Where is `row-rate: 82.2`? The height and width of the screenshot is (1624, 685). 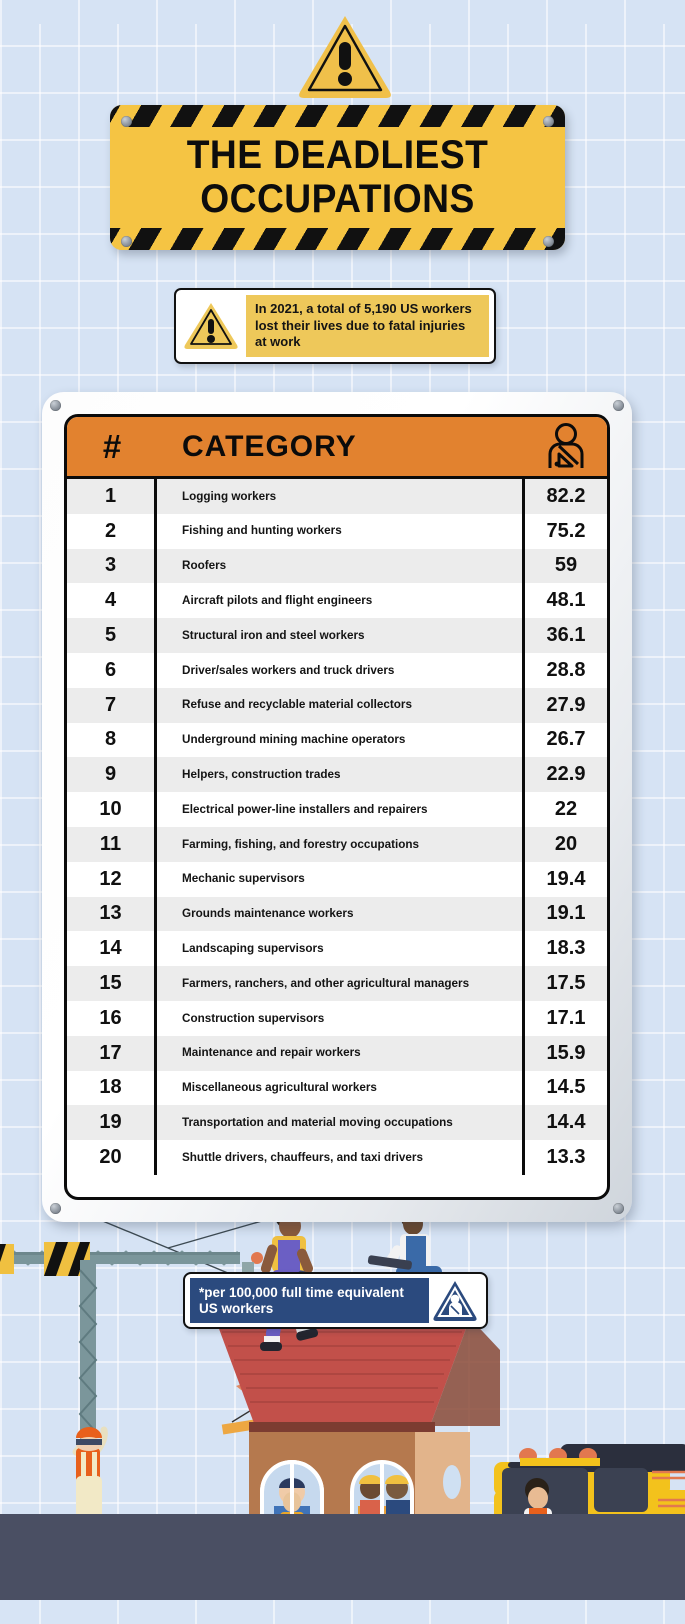 row-rate: 82.2 is located at coordinates (566, 496).